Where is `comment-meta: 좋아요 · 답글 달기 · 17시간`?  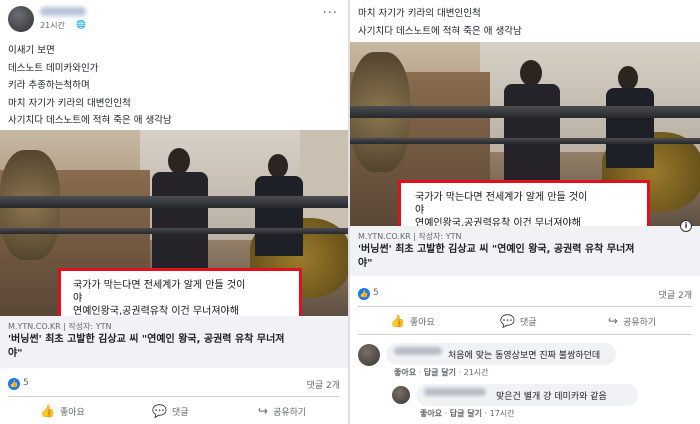
comment-meta: 좋아요 · 답글 달기 · 17시간 is located at coordinates (467, 413).